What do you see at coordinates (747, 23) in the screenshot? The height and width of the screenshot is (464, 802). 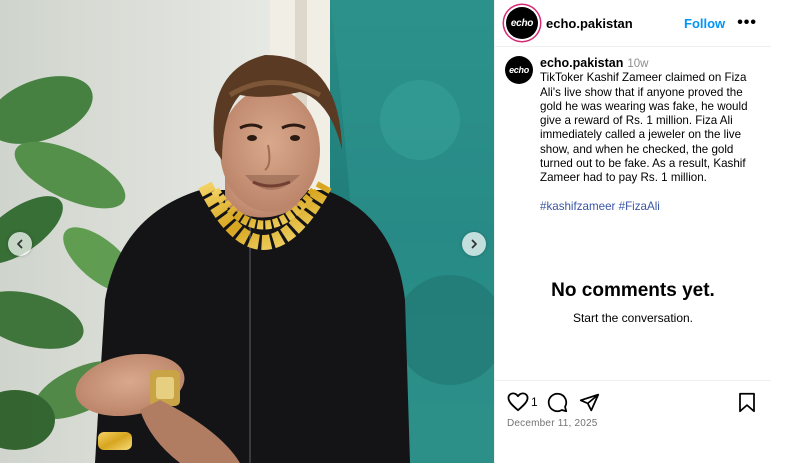 I see `more-options-icon: •••` at bounding box center [747, 23].